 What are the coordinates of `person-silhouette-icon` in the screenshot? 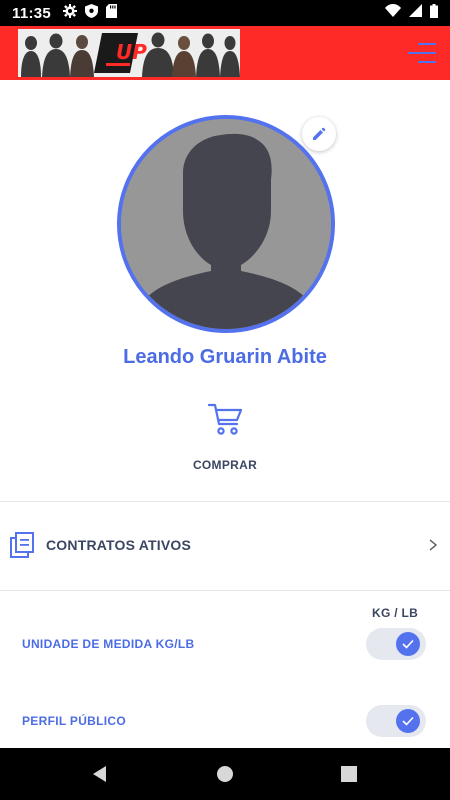 It's located at (226, 224).